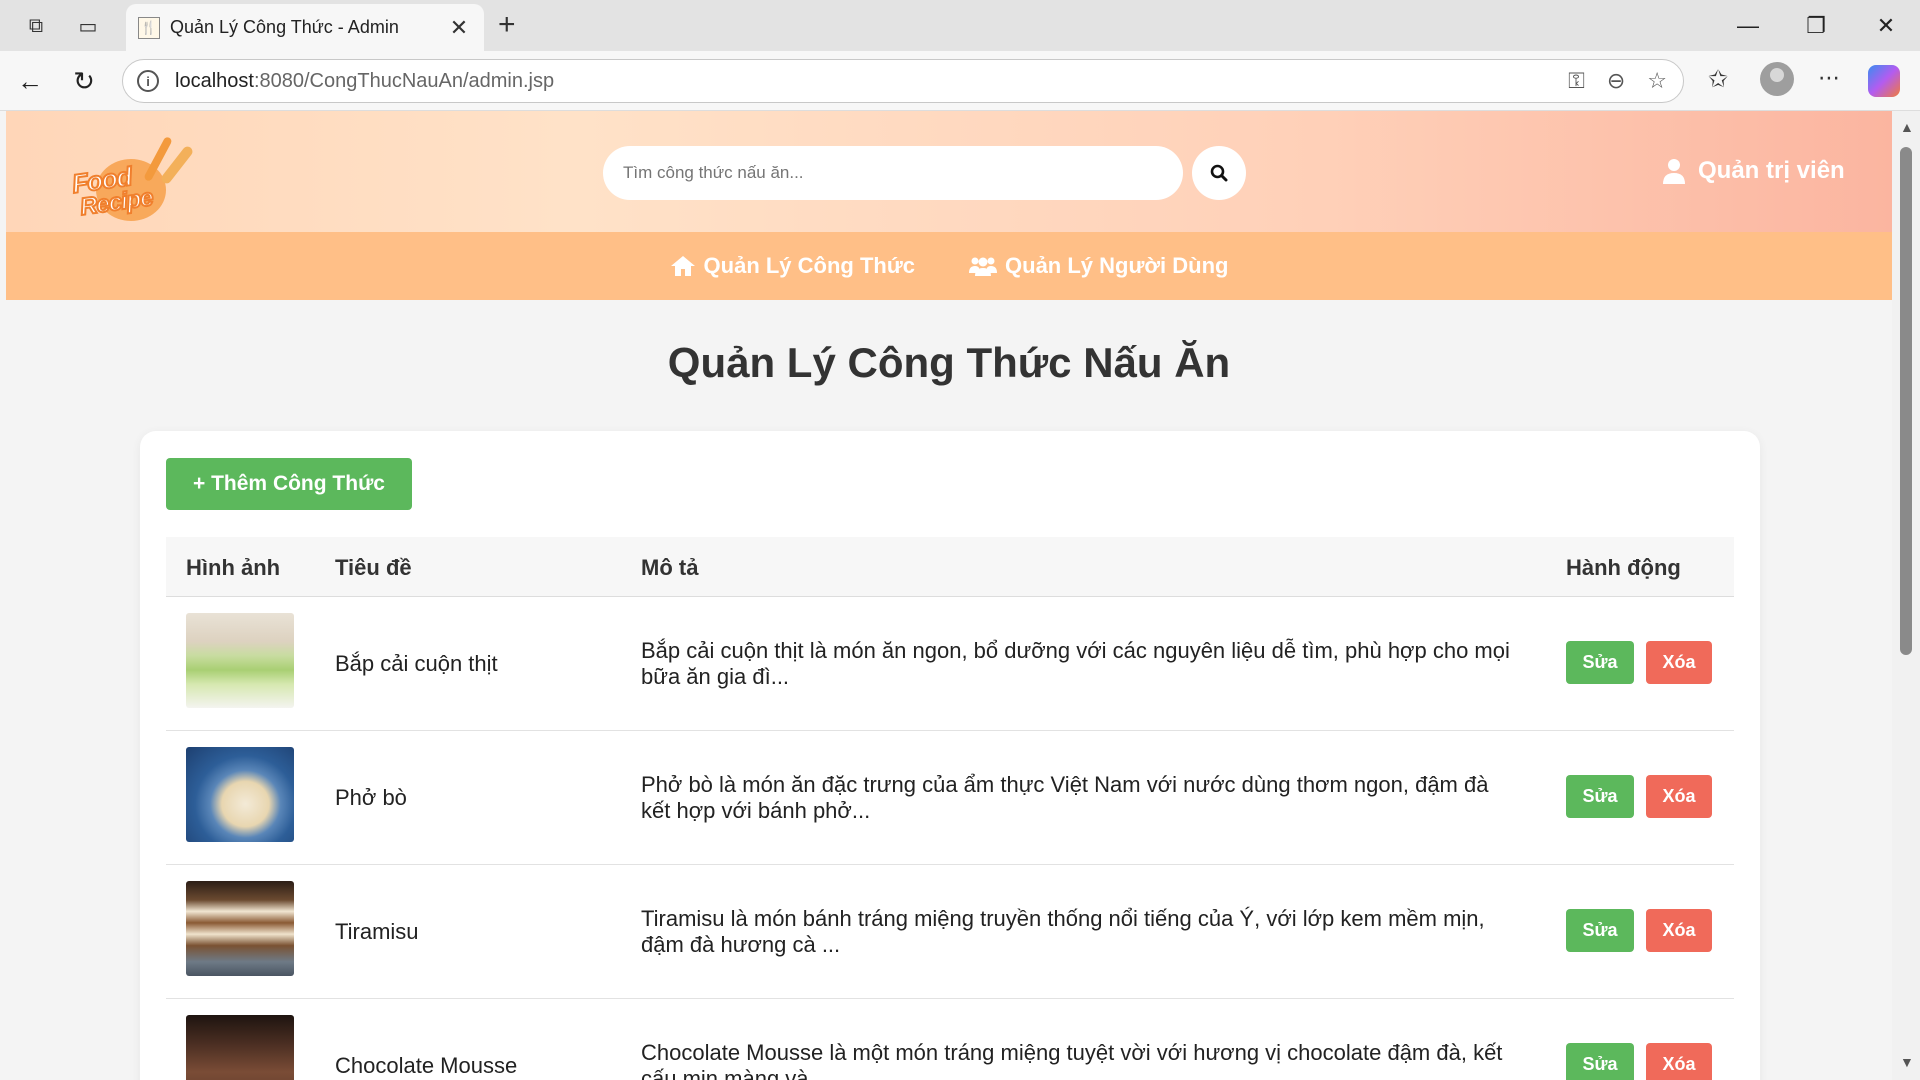 This screenshot has height=1080, width=1920. I want to click on user-icon, so click(1674, 171).